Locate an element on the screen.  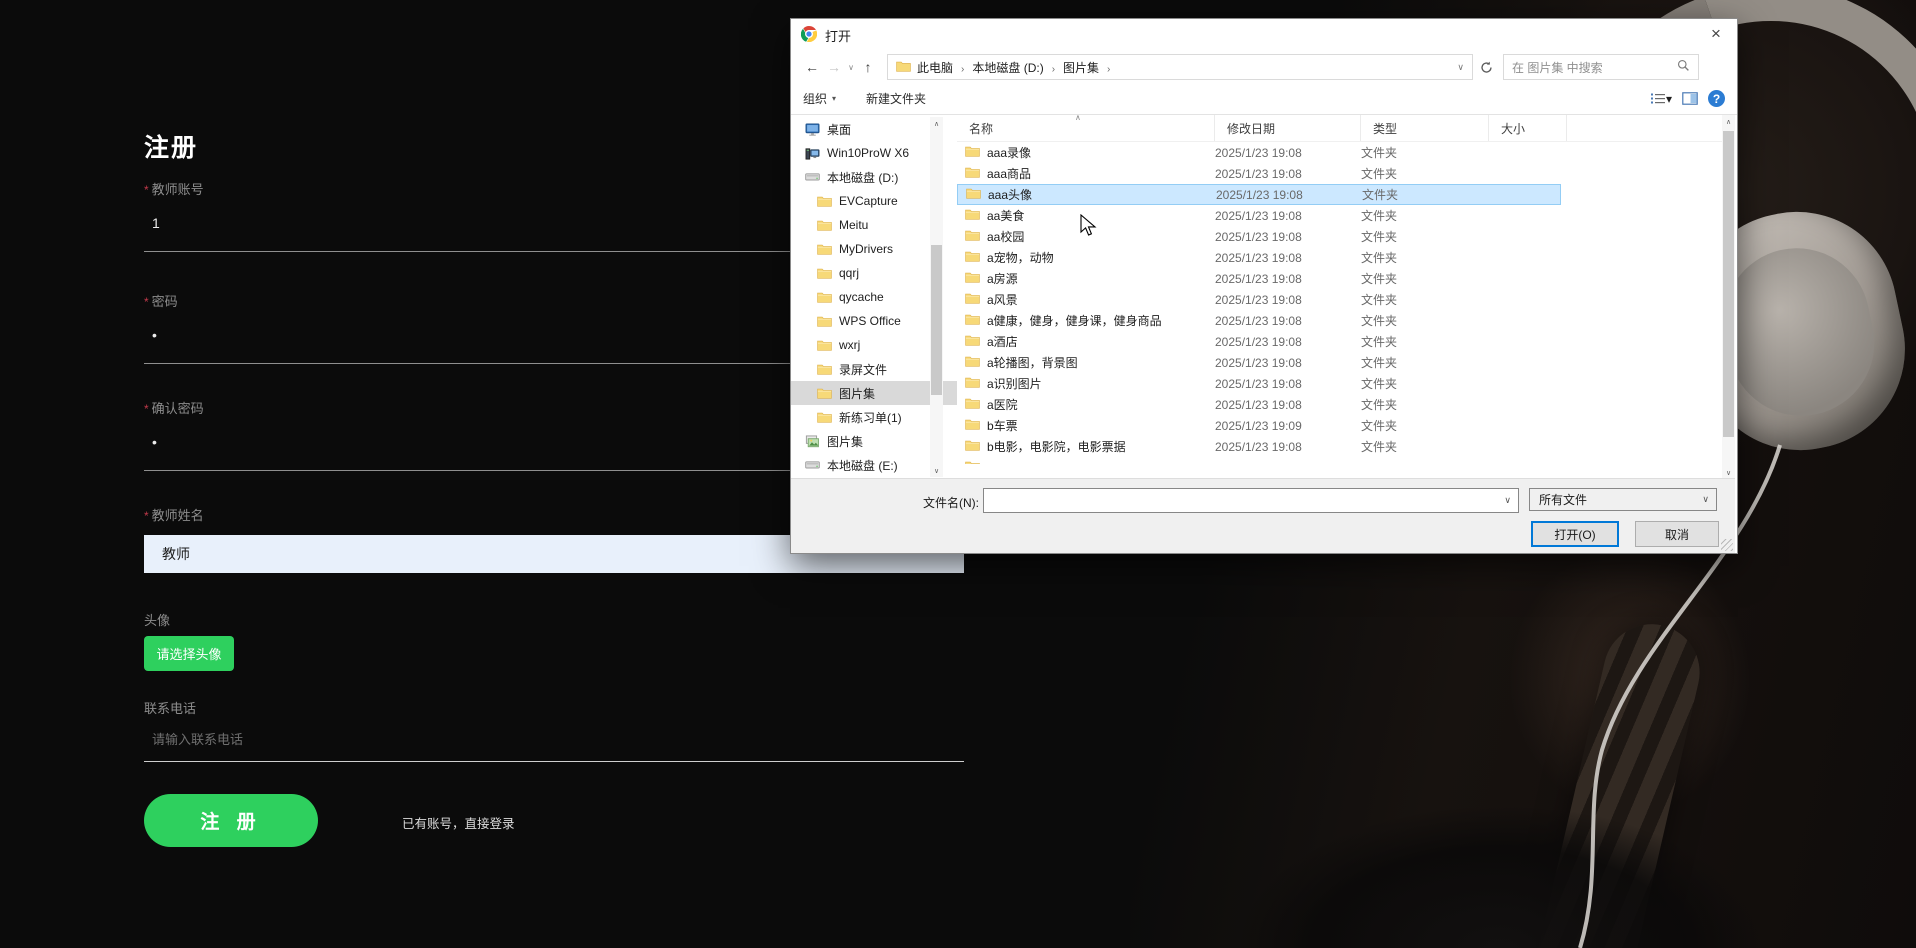
scroll-down-icon: ∨ is located at coordinates (936, 470).